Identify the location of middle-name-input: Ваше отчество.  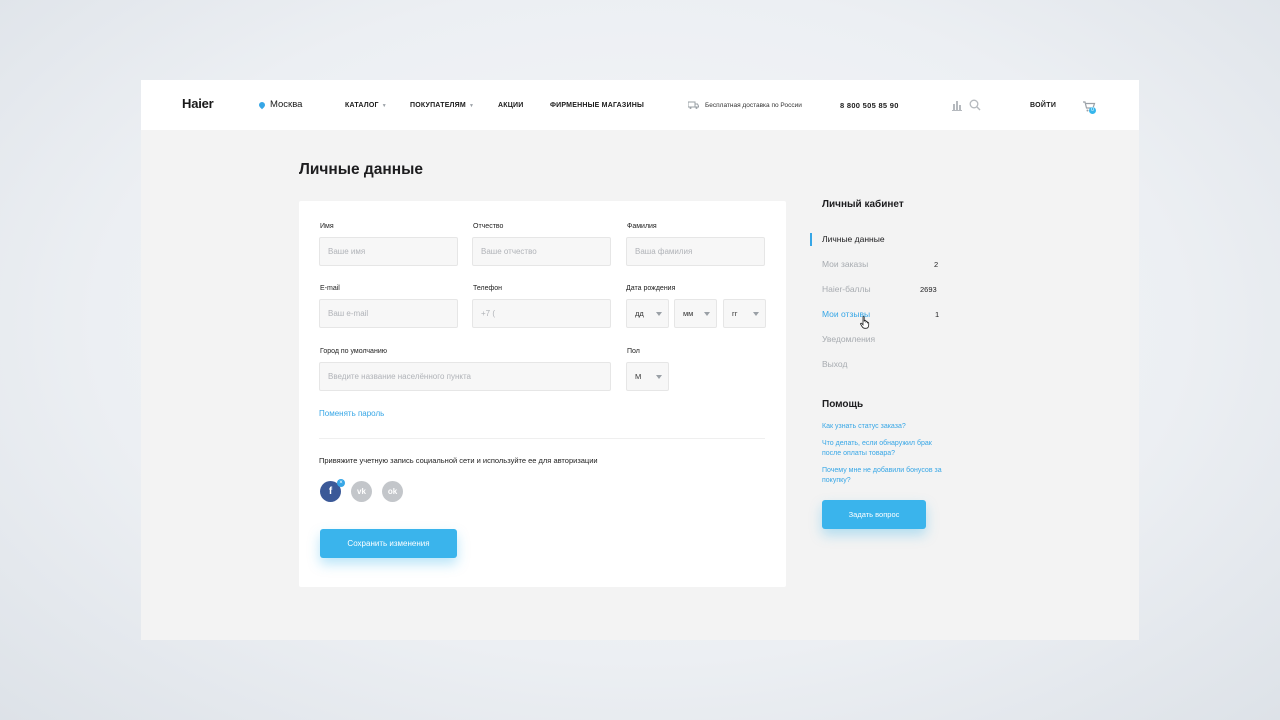
(541, 251).